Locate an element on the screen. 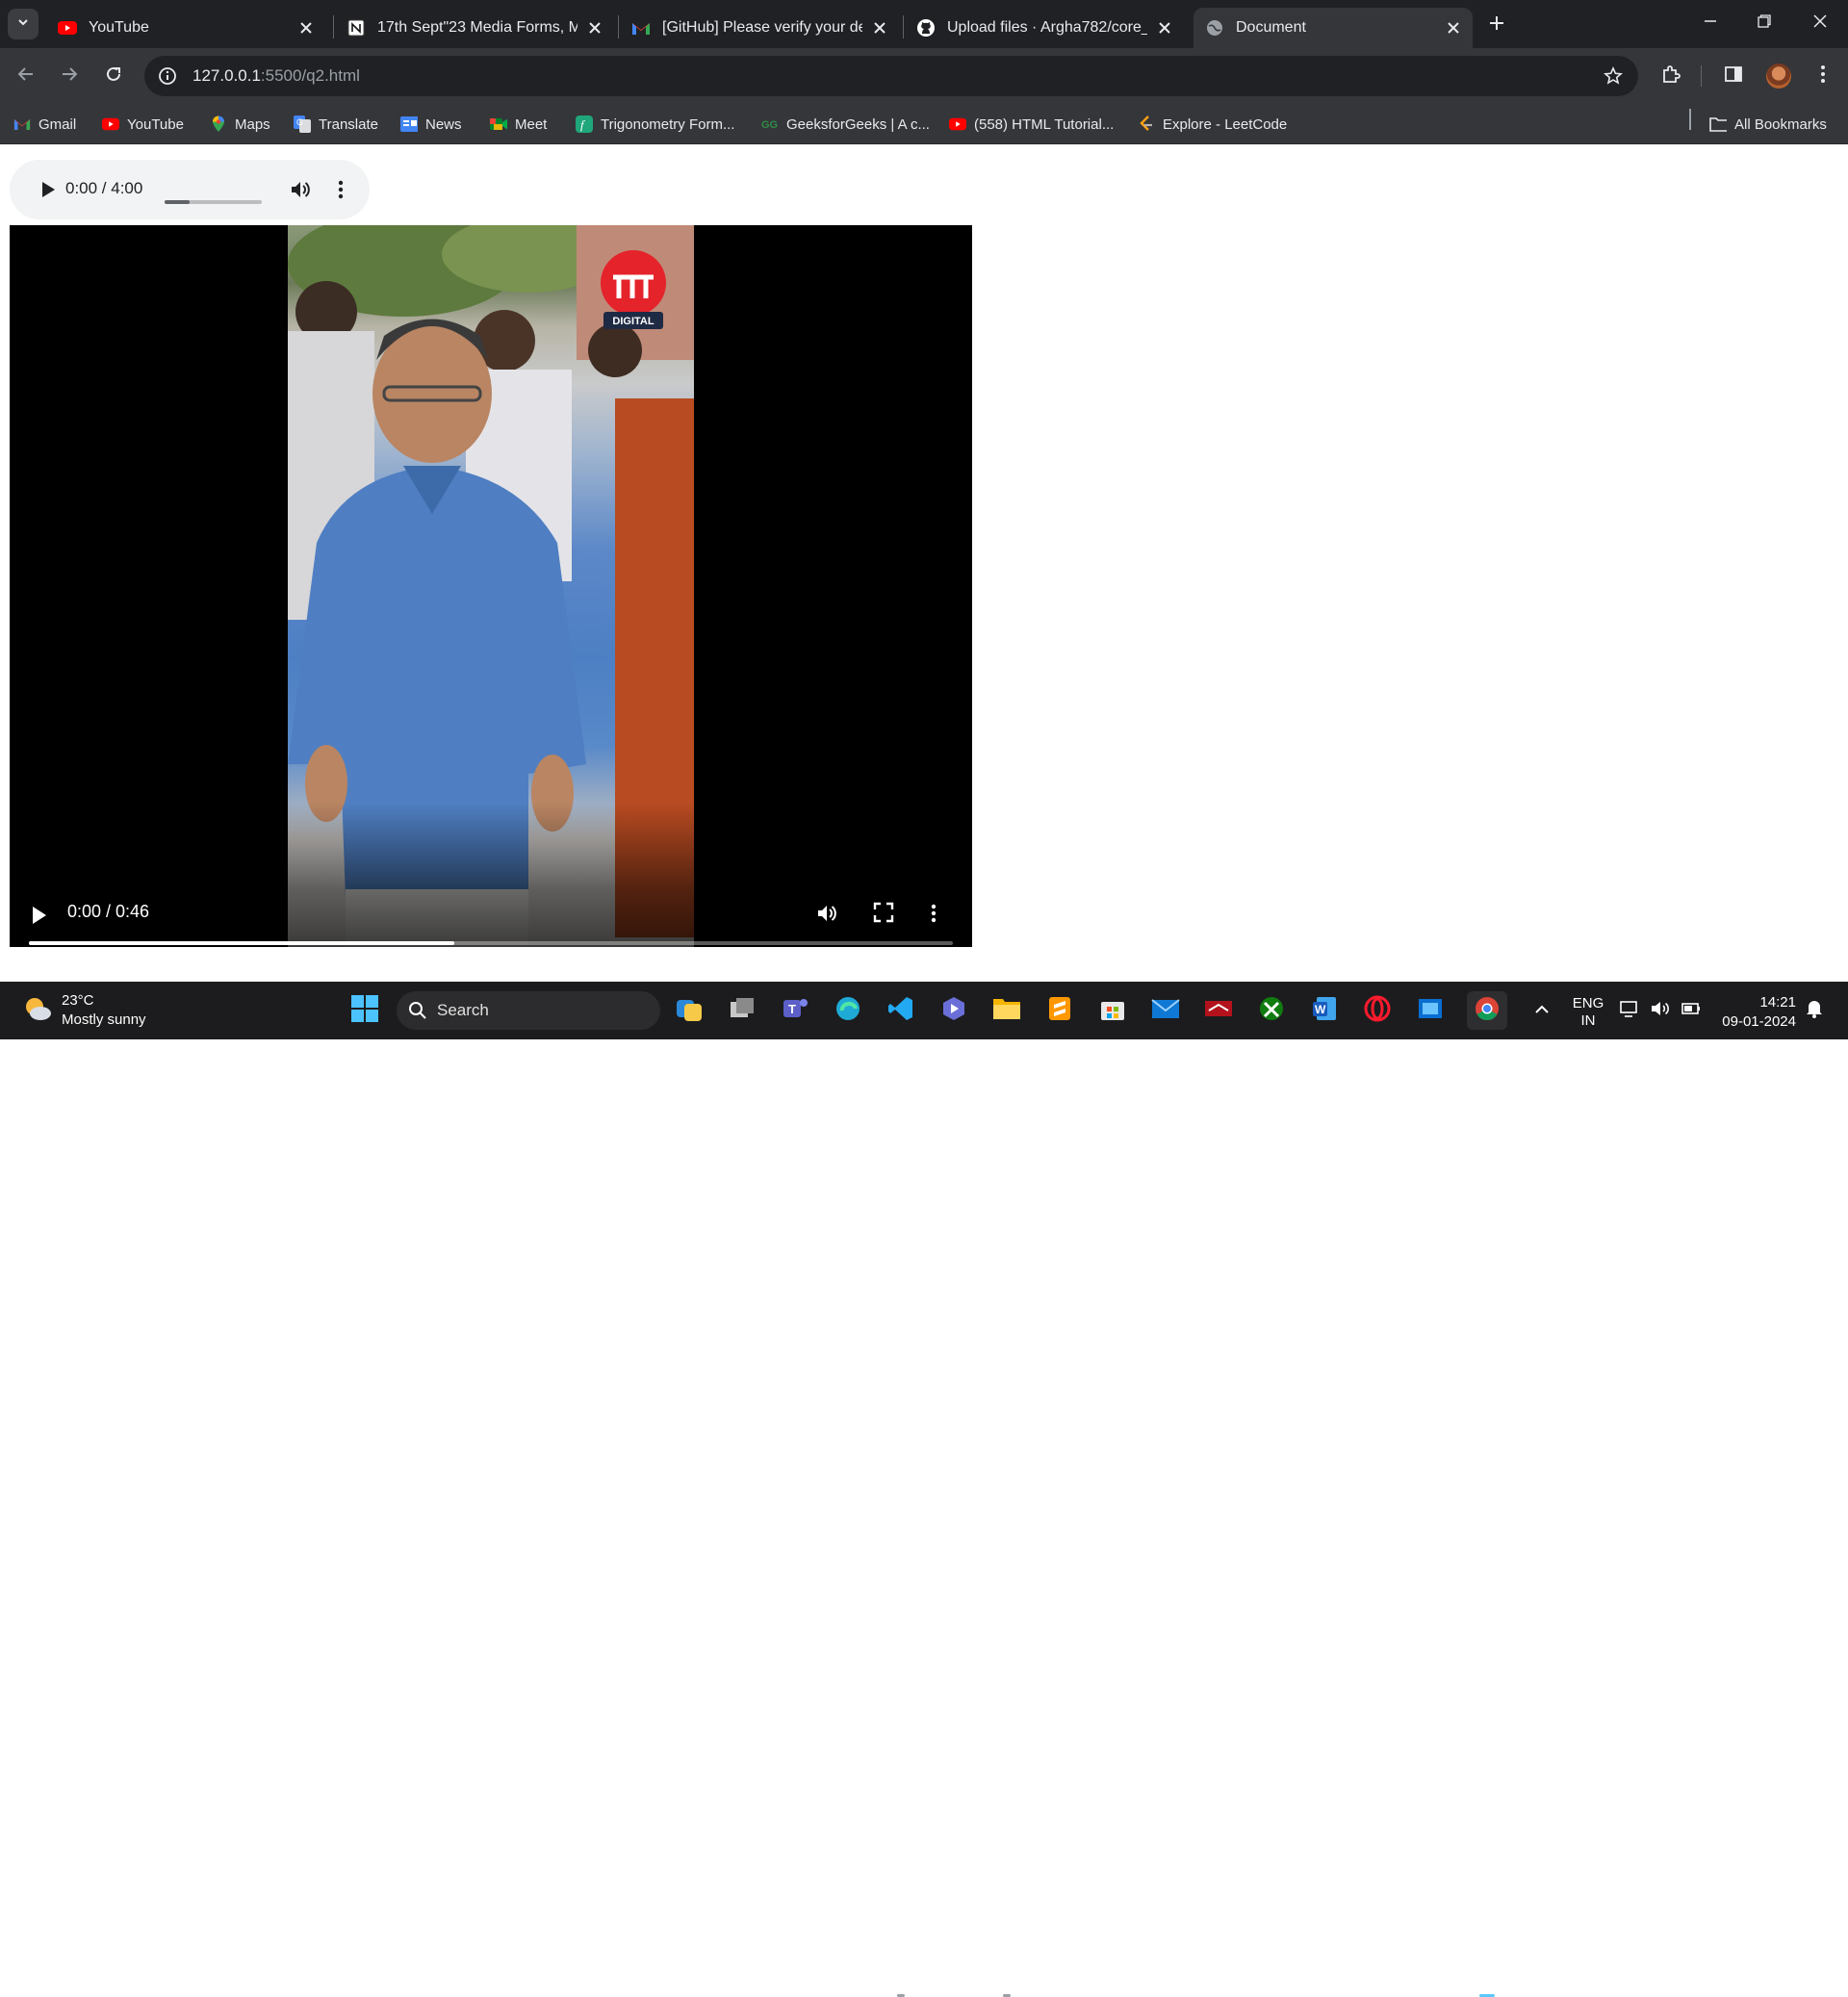  tray-network is located at coordinates (1629, 1011).